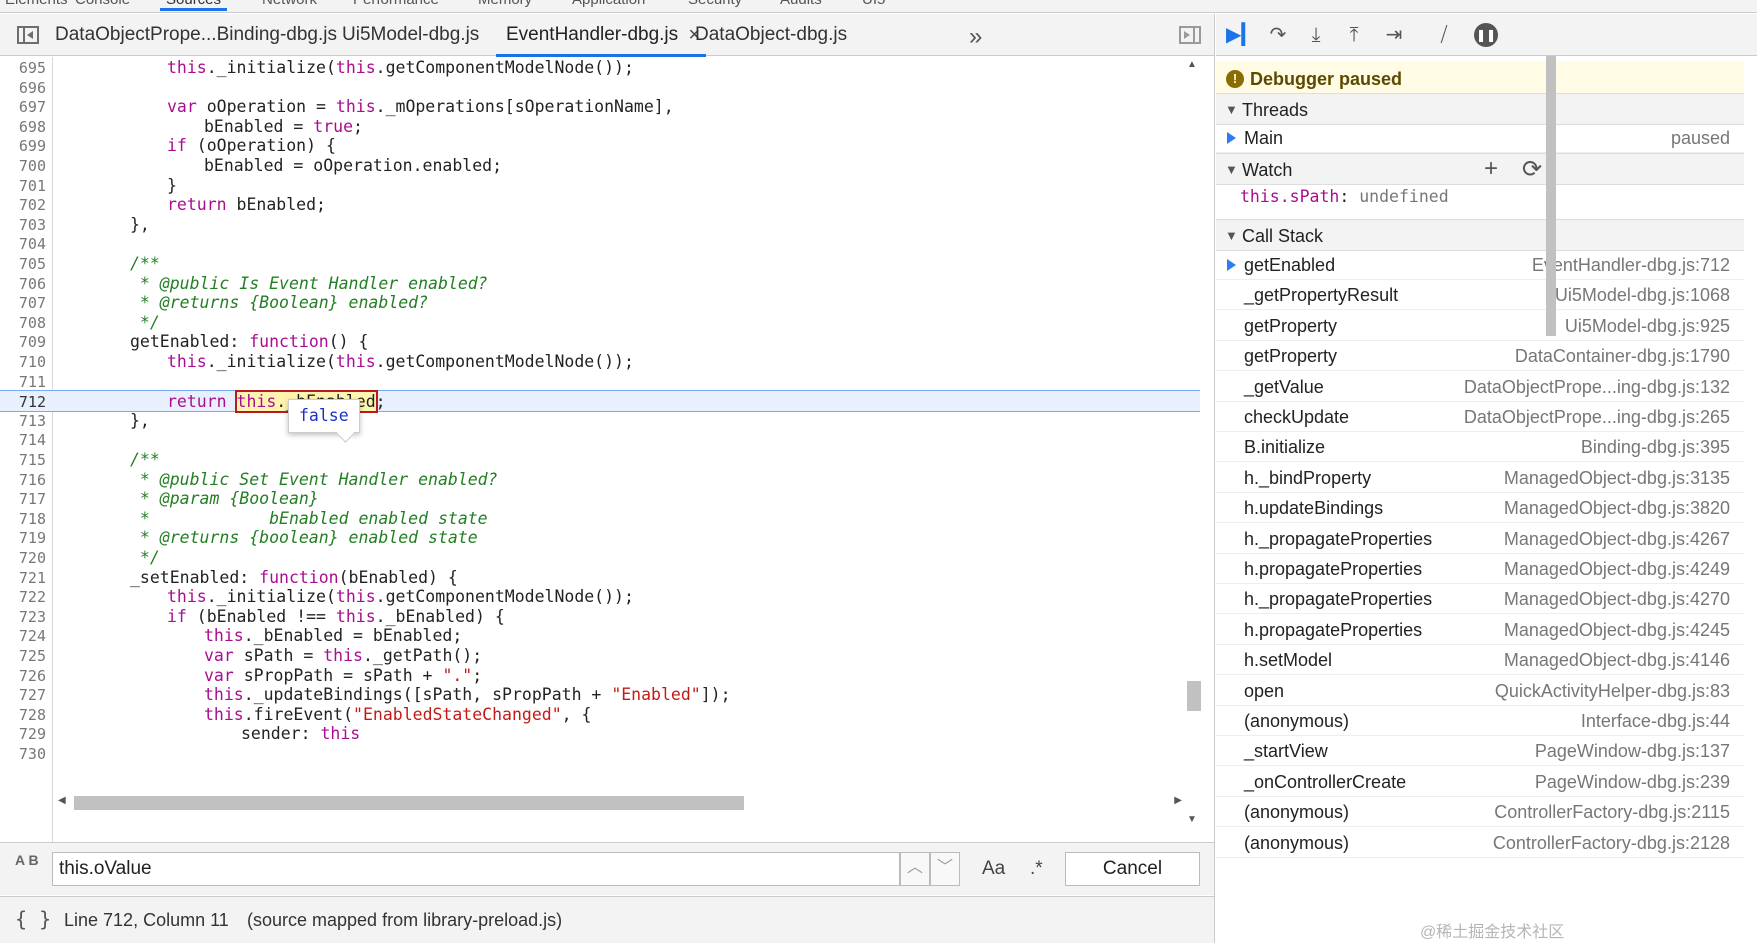 The height and width of the screenshot is (943, 1757). Describe the element at coordinates (396, 4) in the screenshot. I see `tab-performance: Performance` at that location.